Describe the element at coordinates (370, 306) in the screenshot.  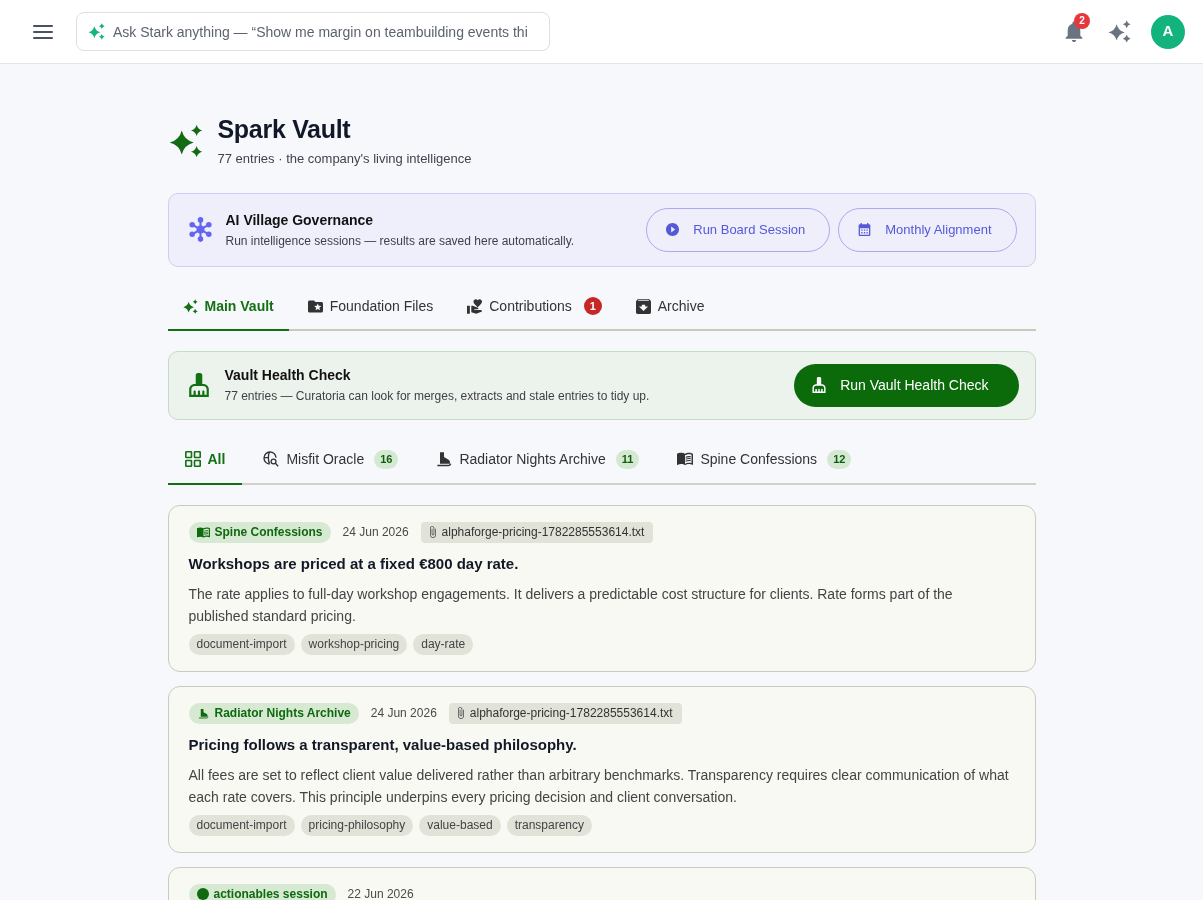
I see `tab: Foundation Files` at that location.